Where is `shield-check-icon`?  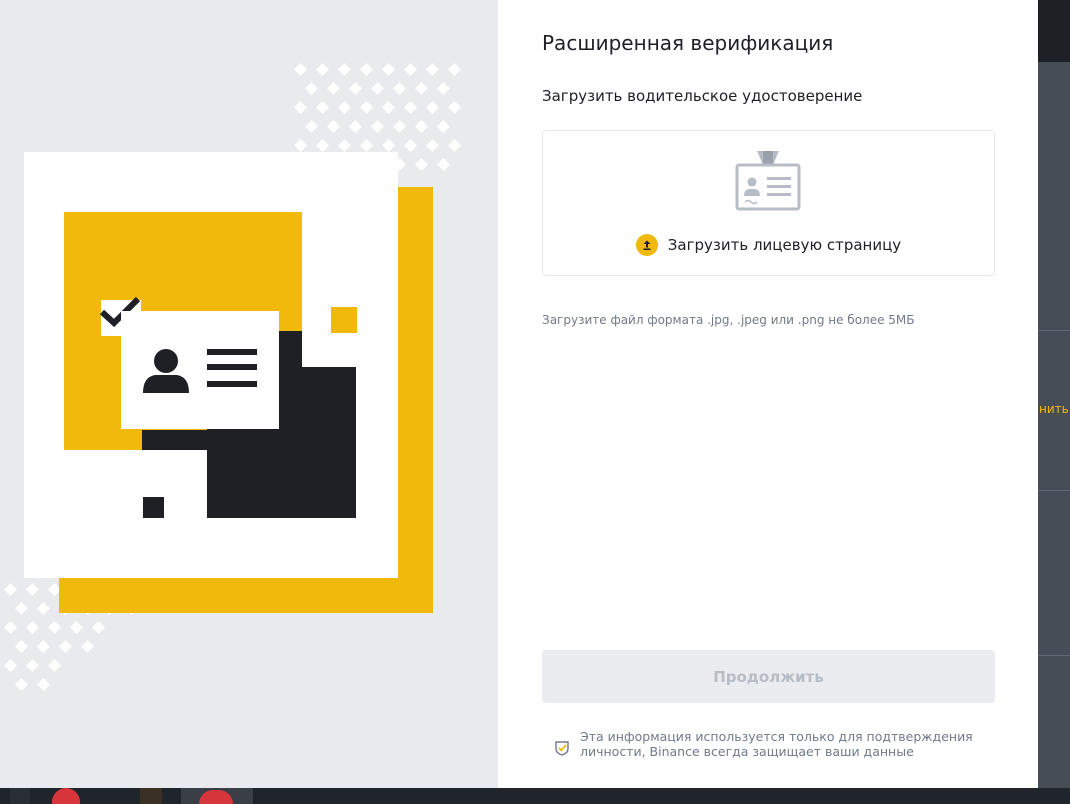 shield-check-icon is located at coordinates (562, 748).